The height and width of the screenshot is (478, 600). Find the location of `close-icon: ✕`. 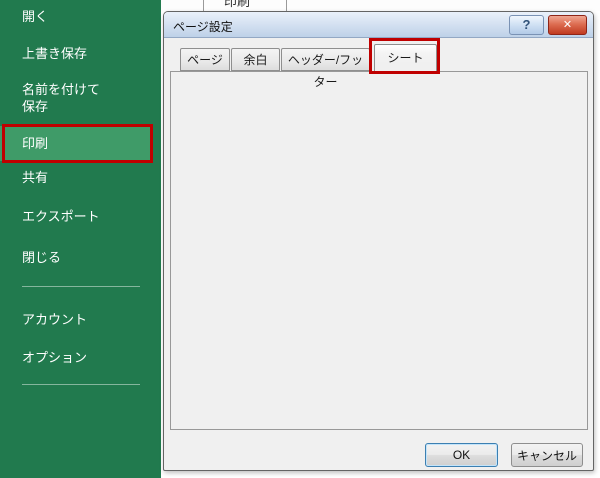

close-icon: ✕ is located at coordinates (567, 25).